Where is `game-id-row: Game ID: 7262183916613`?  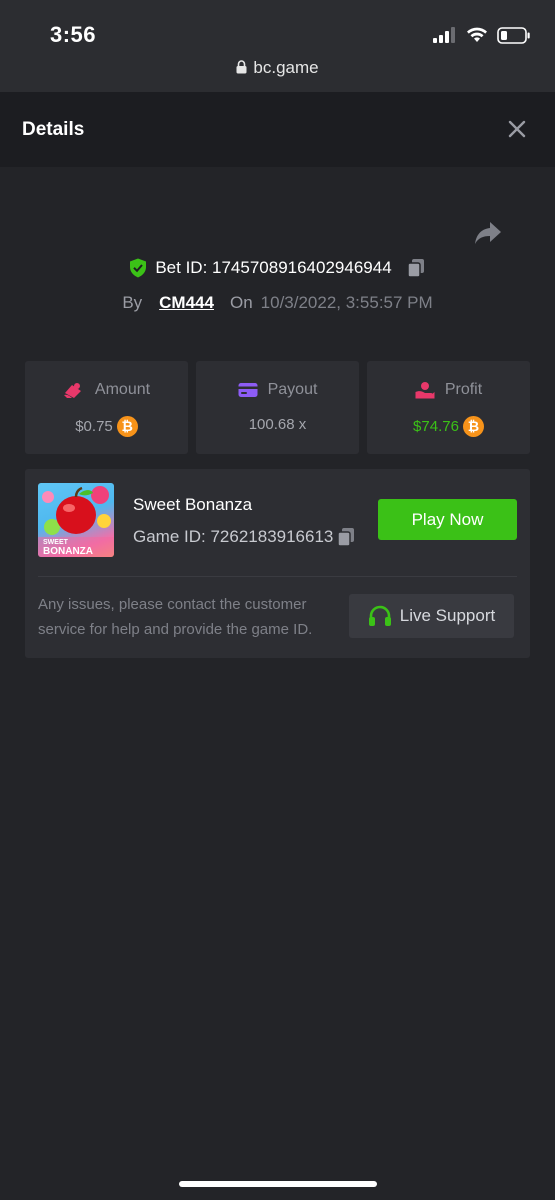
game-id-row: Game ID: 7262183916613 is located at coordinates (244, 537).